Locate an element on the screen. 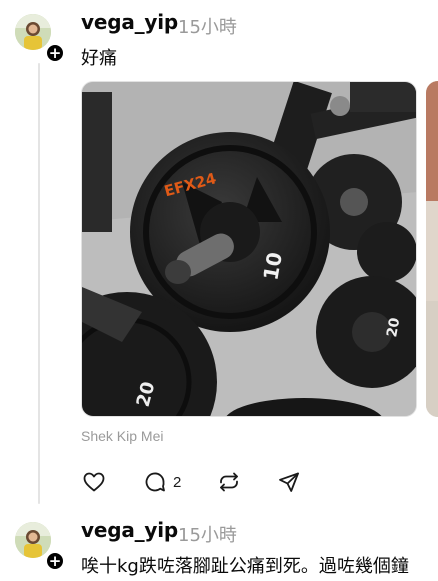  plate-weight-label-3: 20 is located at coordinates (393, 327).